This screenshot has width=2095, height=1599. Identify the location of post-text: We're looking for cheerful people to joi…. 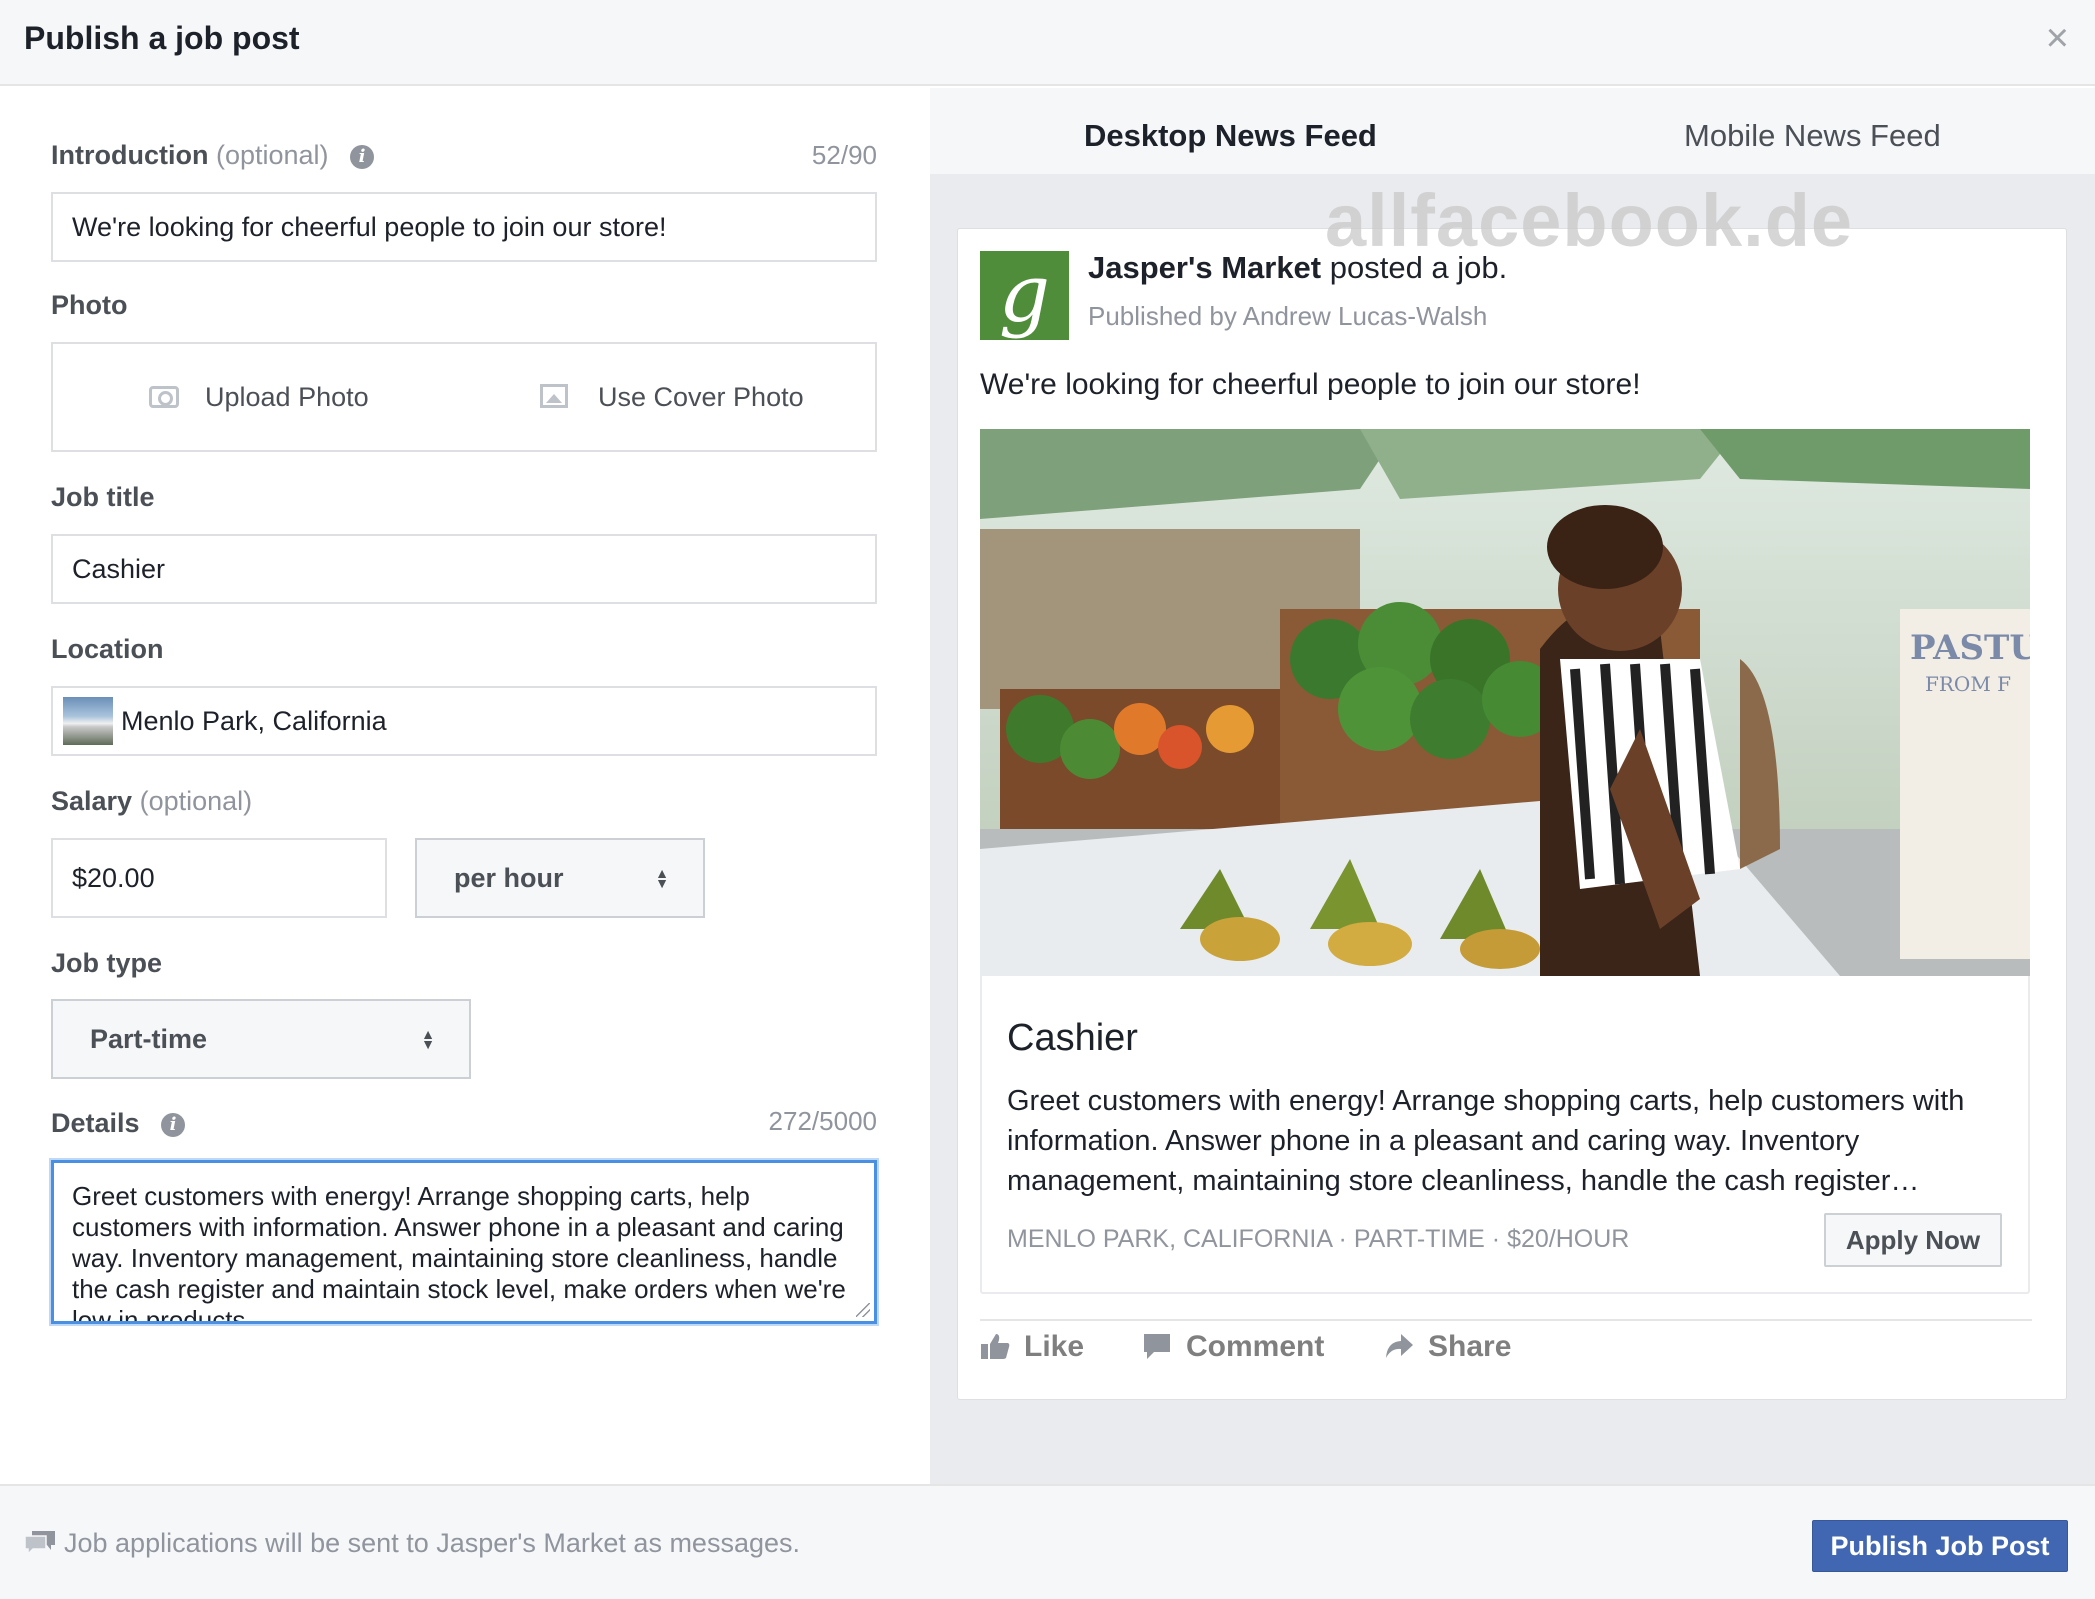
(1310, 384).